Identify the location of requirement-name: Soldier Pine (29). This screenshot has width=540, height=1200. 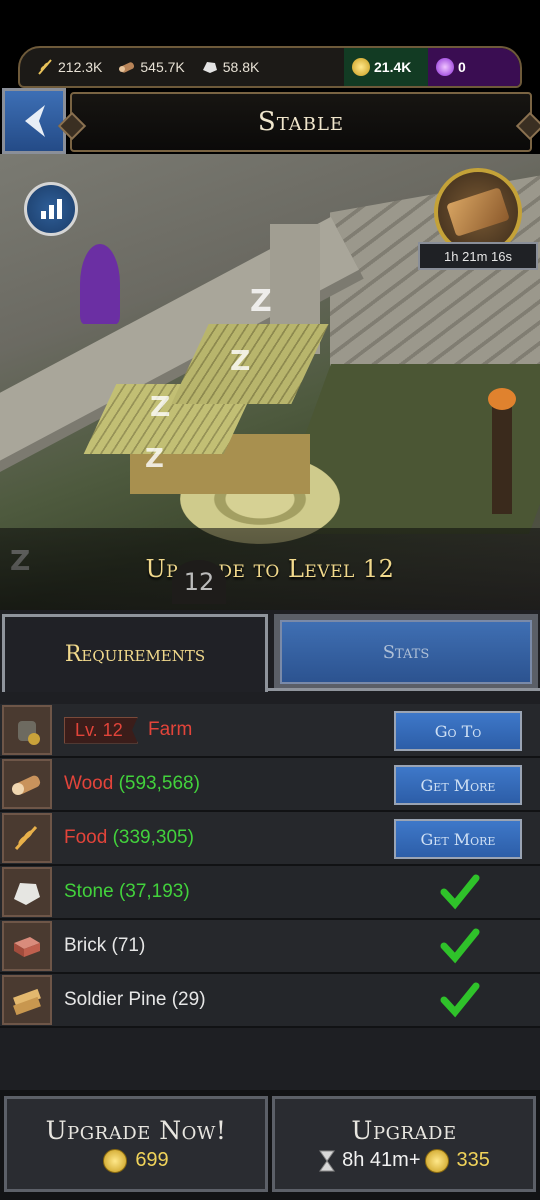
(135, 999).